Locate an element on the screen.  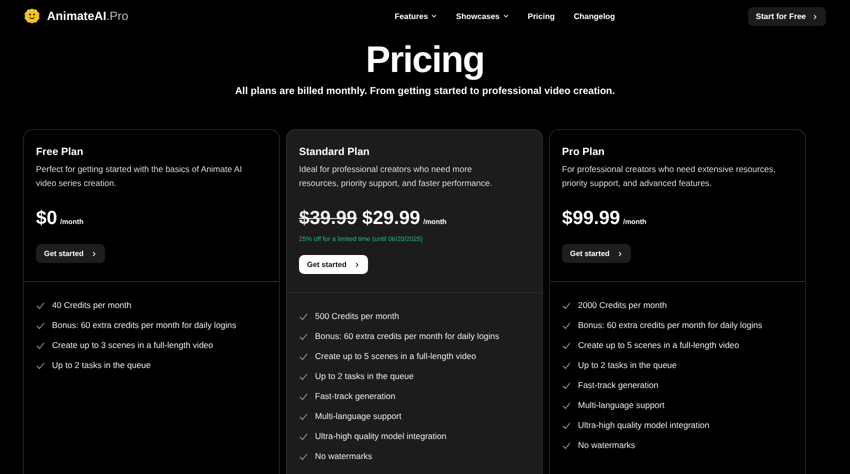
feature-text: 40 Credits per month is located at coordinates (92, 305).